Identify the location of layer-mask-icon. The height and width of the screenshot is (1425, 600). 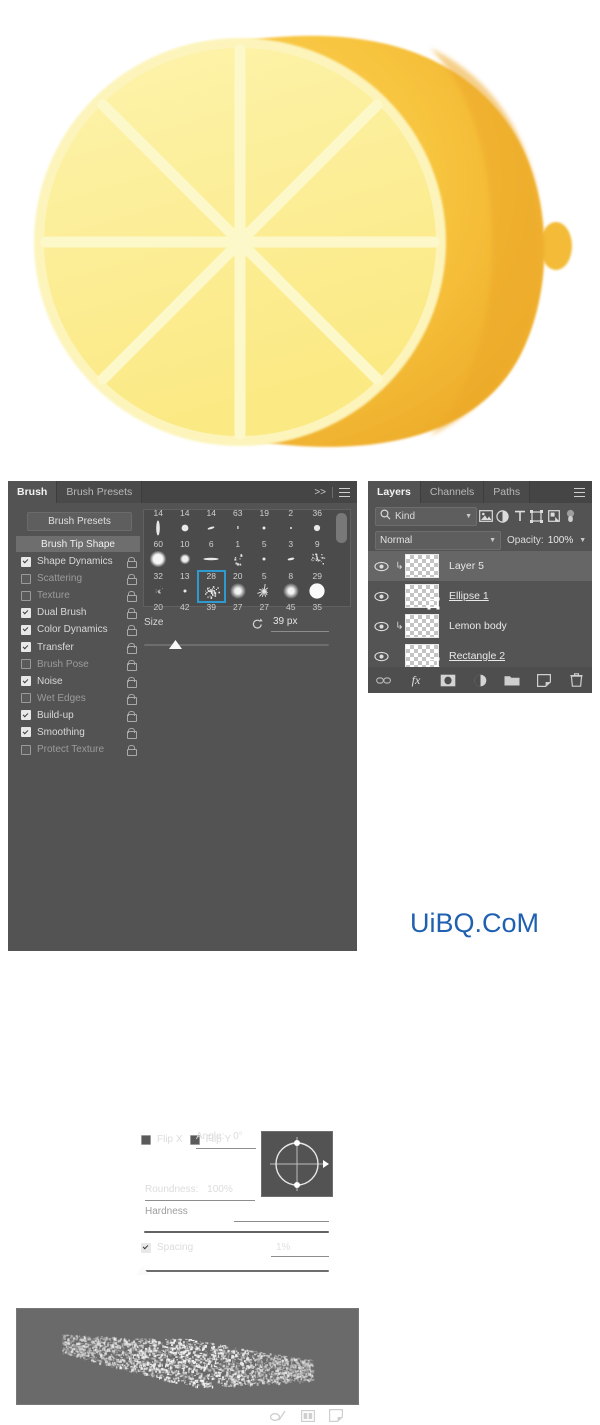
(448, 680).